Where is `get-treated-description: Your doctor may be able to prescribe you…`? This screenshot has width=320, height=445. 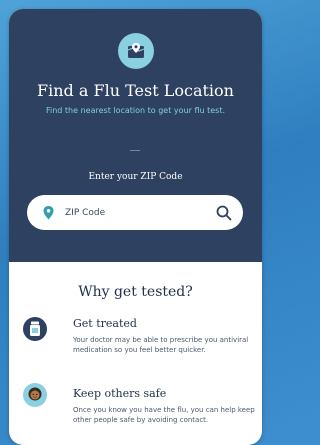 get-treated-description: Your doctor may be able to prescribe you… is located at coordinates (161, 345).